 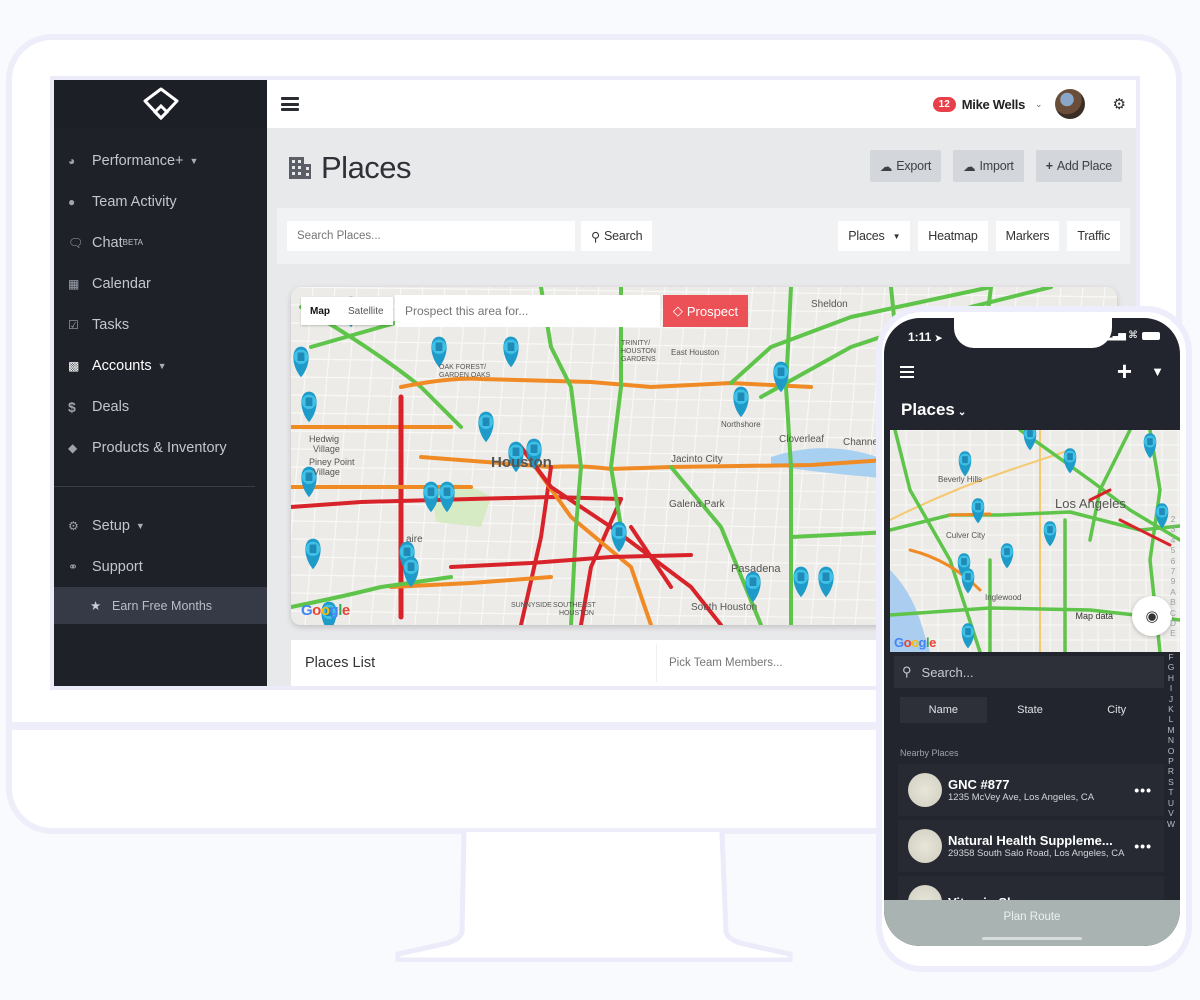 What do you see at coordinates (1090, 503) in the screenshot?
I see `map-label: Los Angeles` at bounding box center [1090, 503].